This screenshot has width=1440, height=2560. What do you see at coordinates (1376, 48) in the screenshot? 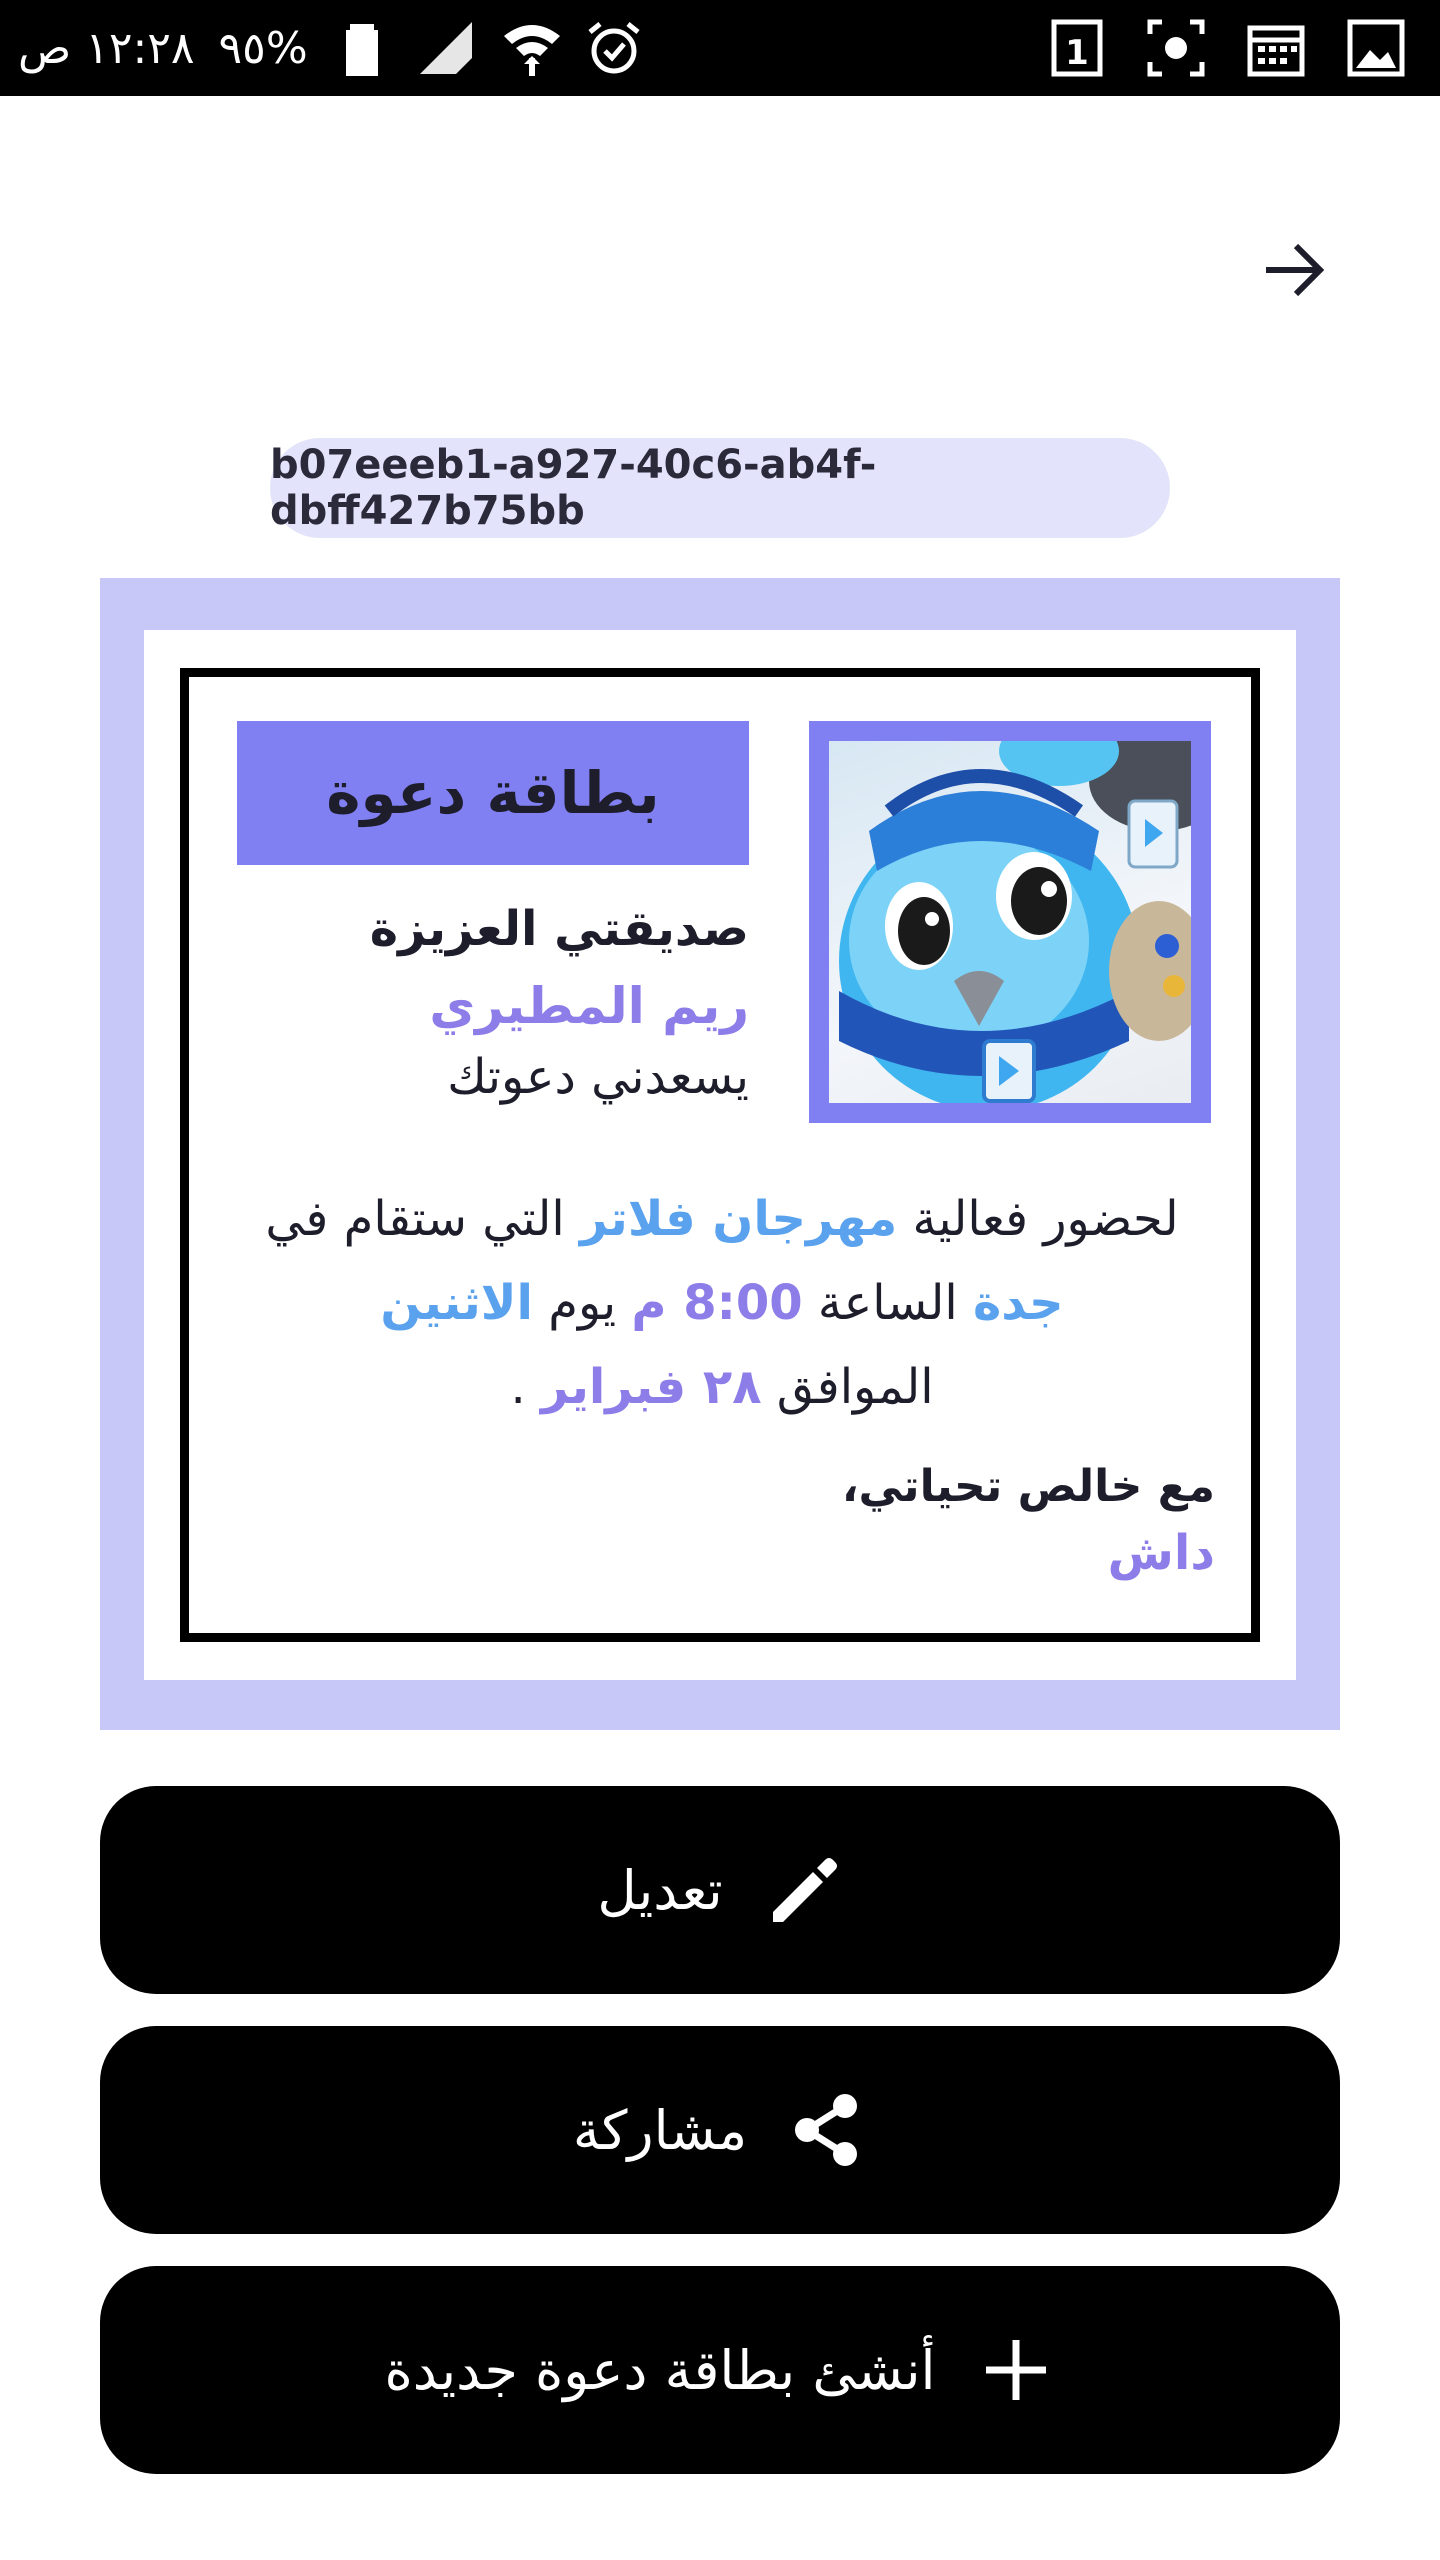
I see `image-icon` at bounding box center [1376, 48].